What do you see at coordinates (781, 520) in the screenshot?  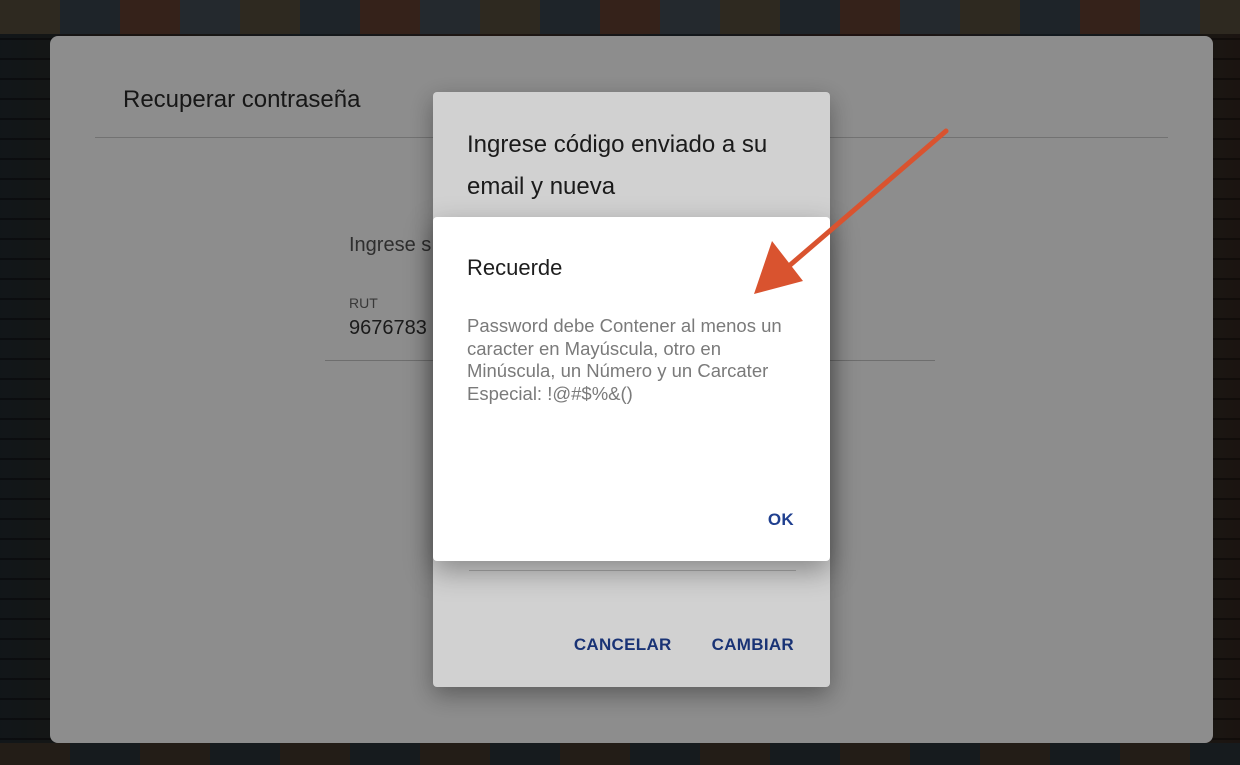 I see `ok-button: OK` at bounding box center [781, 520].